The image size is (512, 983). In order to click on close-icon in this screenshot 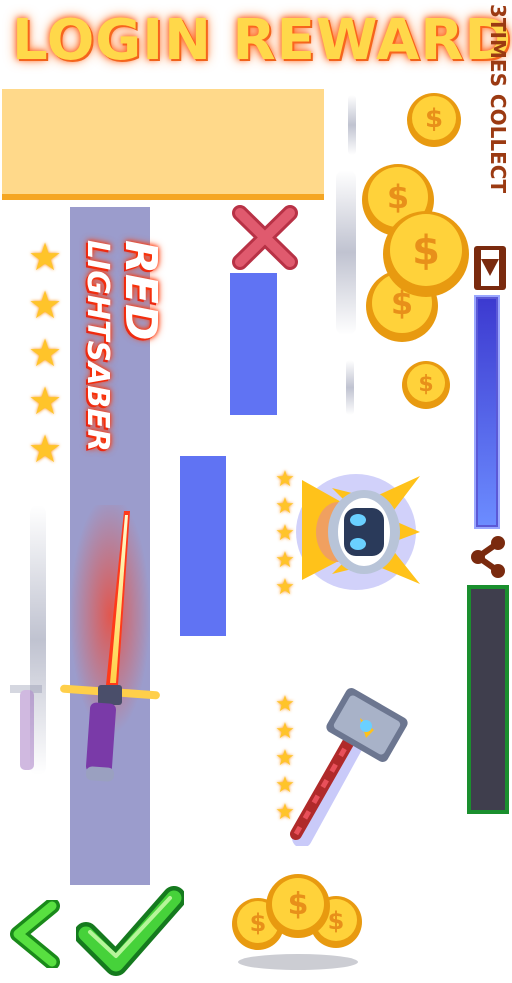, I will do `click(265, 237)`.